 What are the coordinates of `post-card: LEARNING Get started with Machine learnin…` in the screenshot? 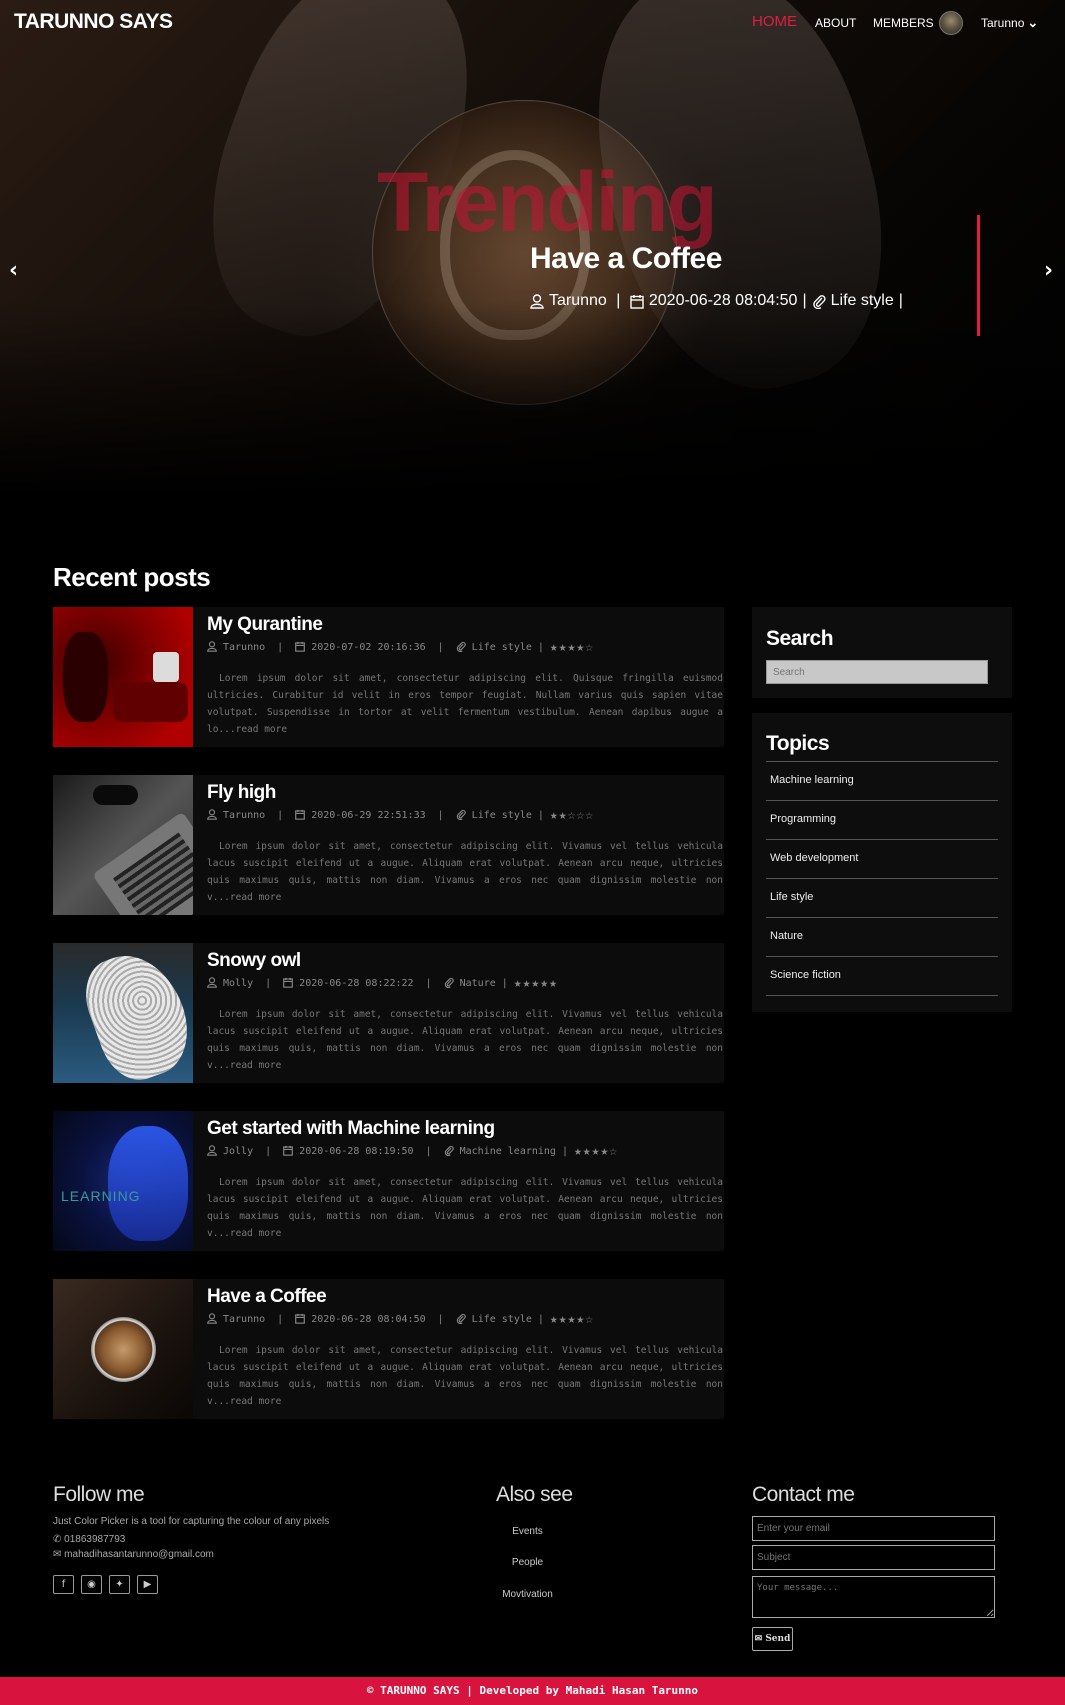 It's located at (388, 1181).